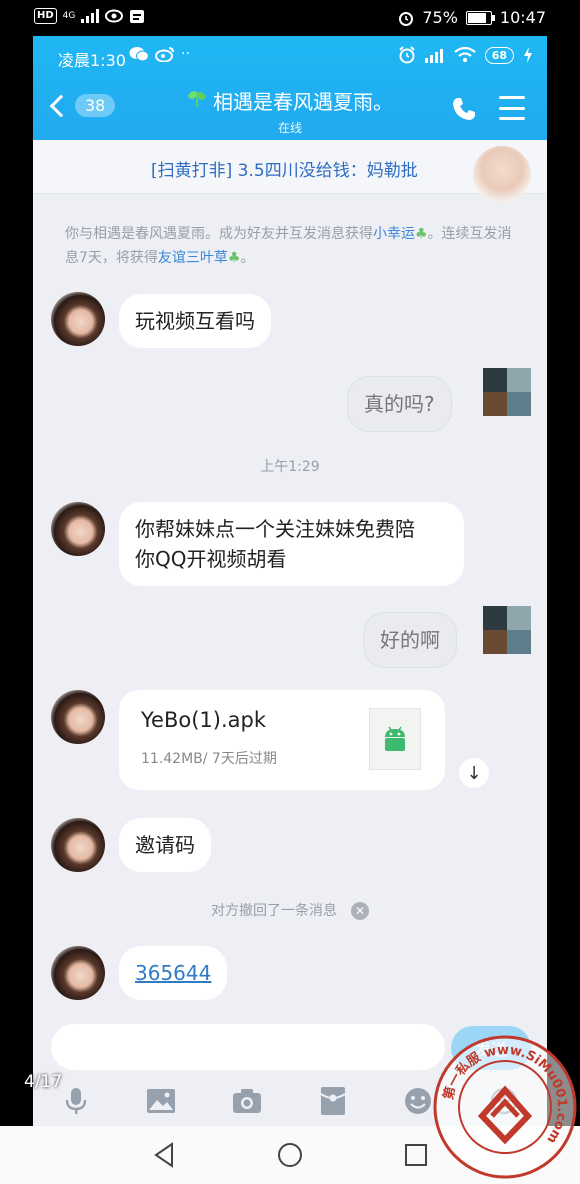  I want to click on mic-icon, so click(76, 1101).